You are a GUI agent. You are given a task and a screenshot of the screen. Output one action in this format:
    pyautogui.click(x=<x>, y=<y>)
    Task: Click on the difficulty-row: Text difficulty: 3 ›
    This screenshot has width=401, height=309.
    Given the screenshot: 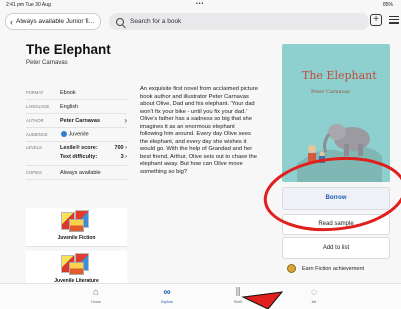 What is the action you would take?
    pyautogui.click(x=93, y=157)
    